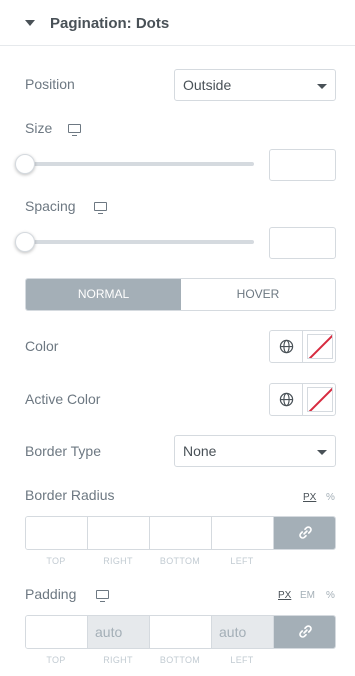  I want to click on active-color-control, so click(302, 399).